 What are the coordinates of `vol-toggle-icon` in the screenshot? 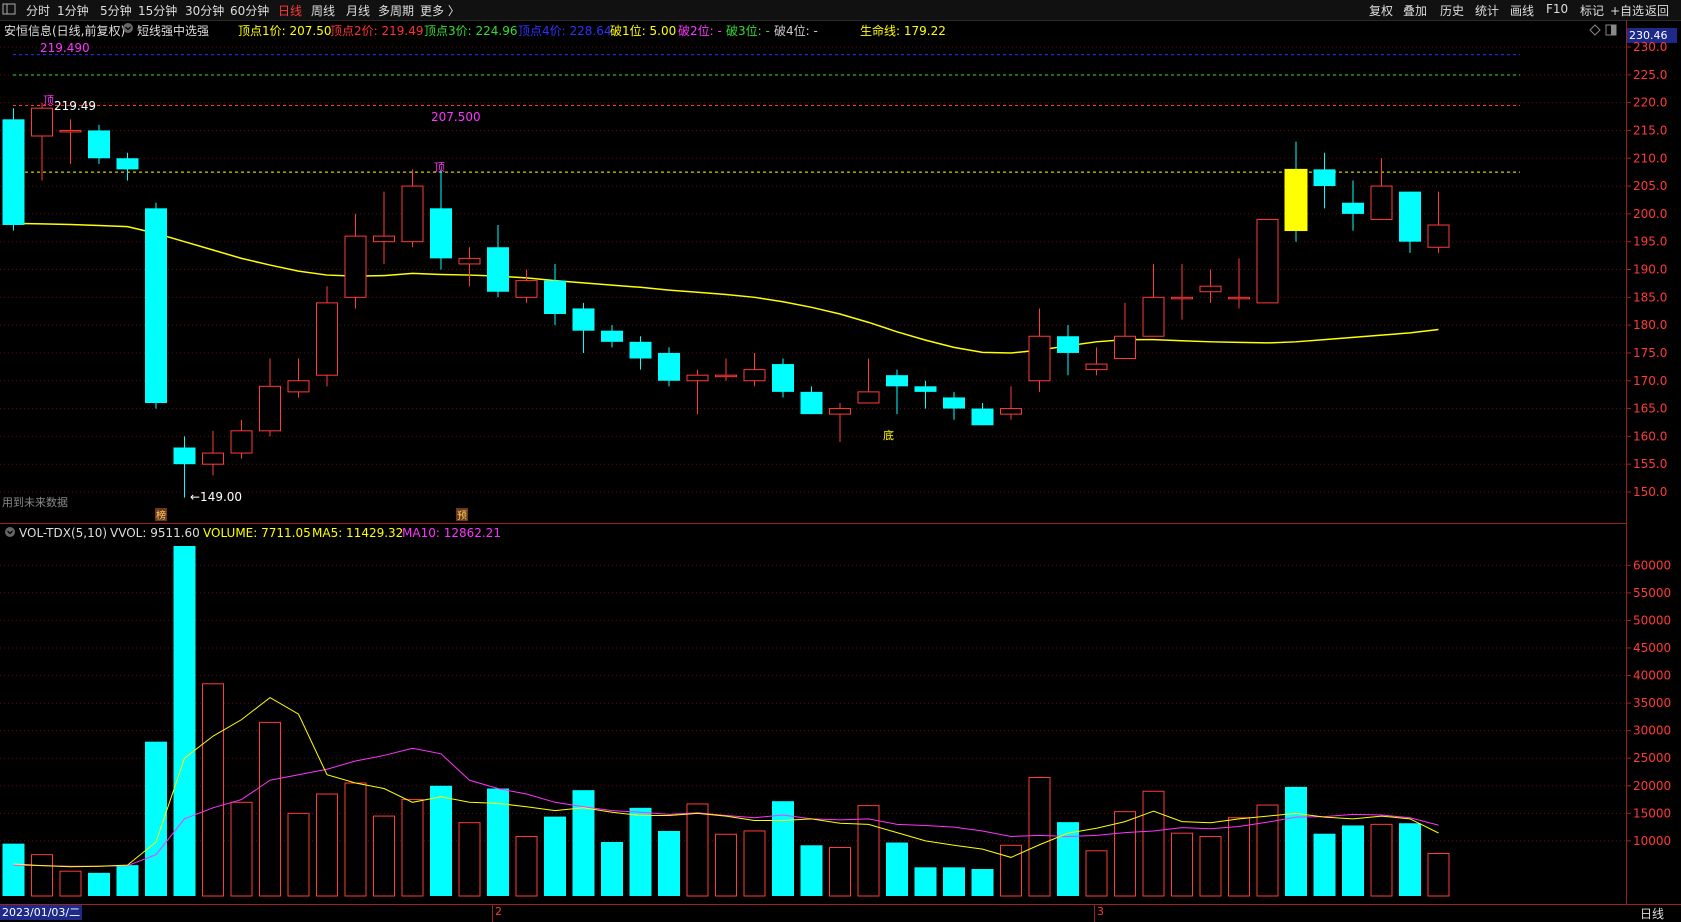 It's located at (10, 533).